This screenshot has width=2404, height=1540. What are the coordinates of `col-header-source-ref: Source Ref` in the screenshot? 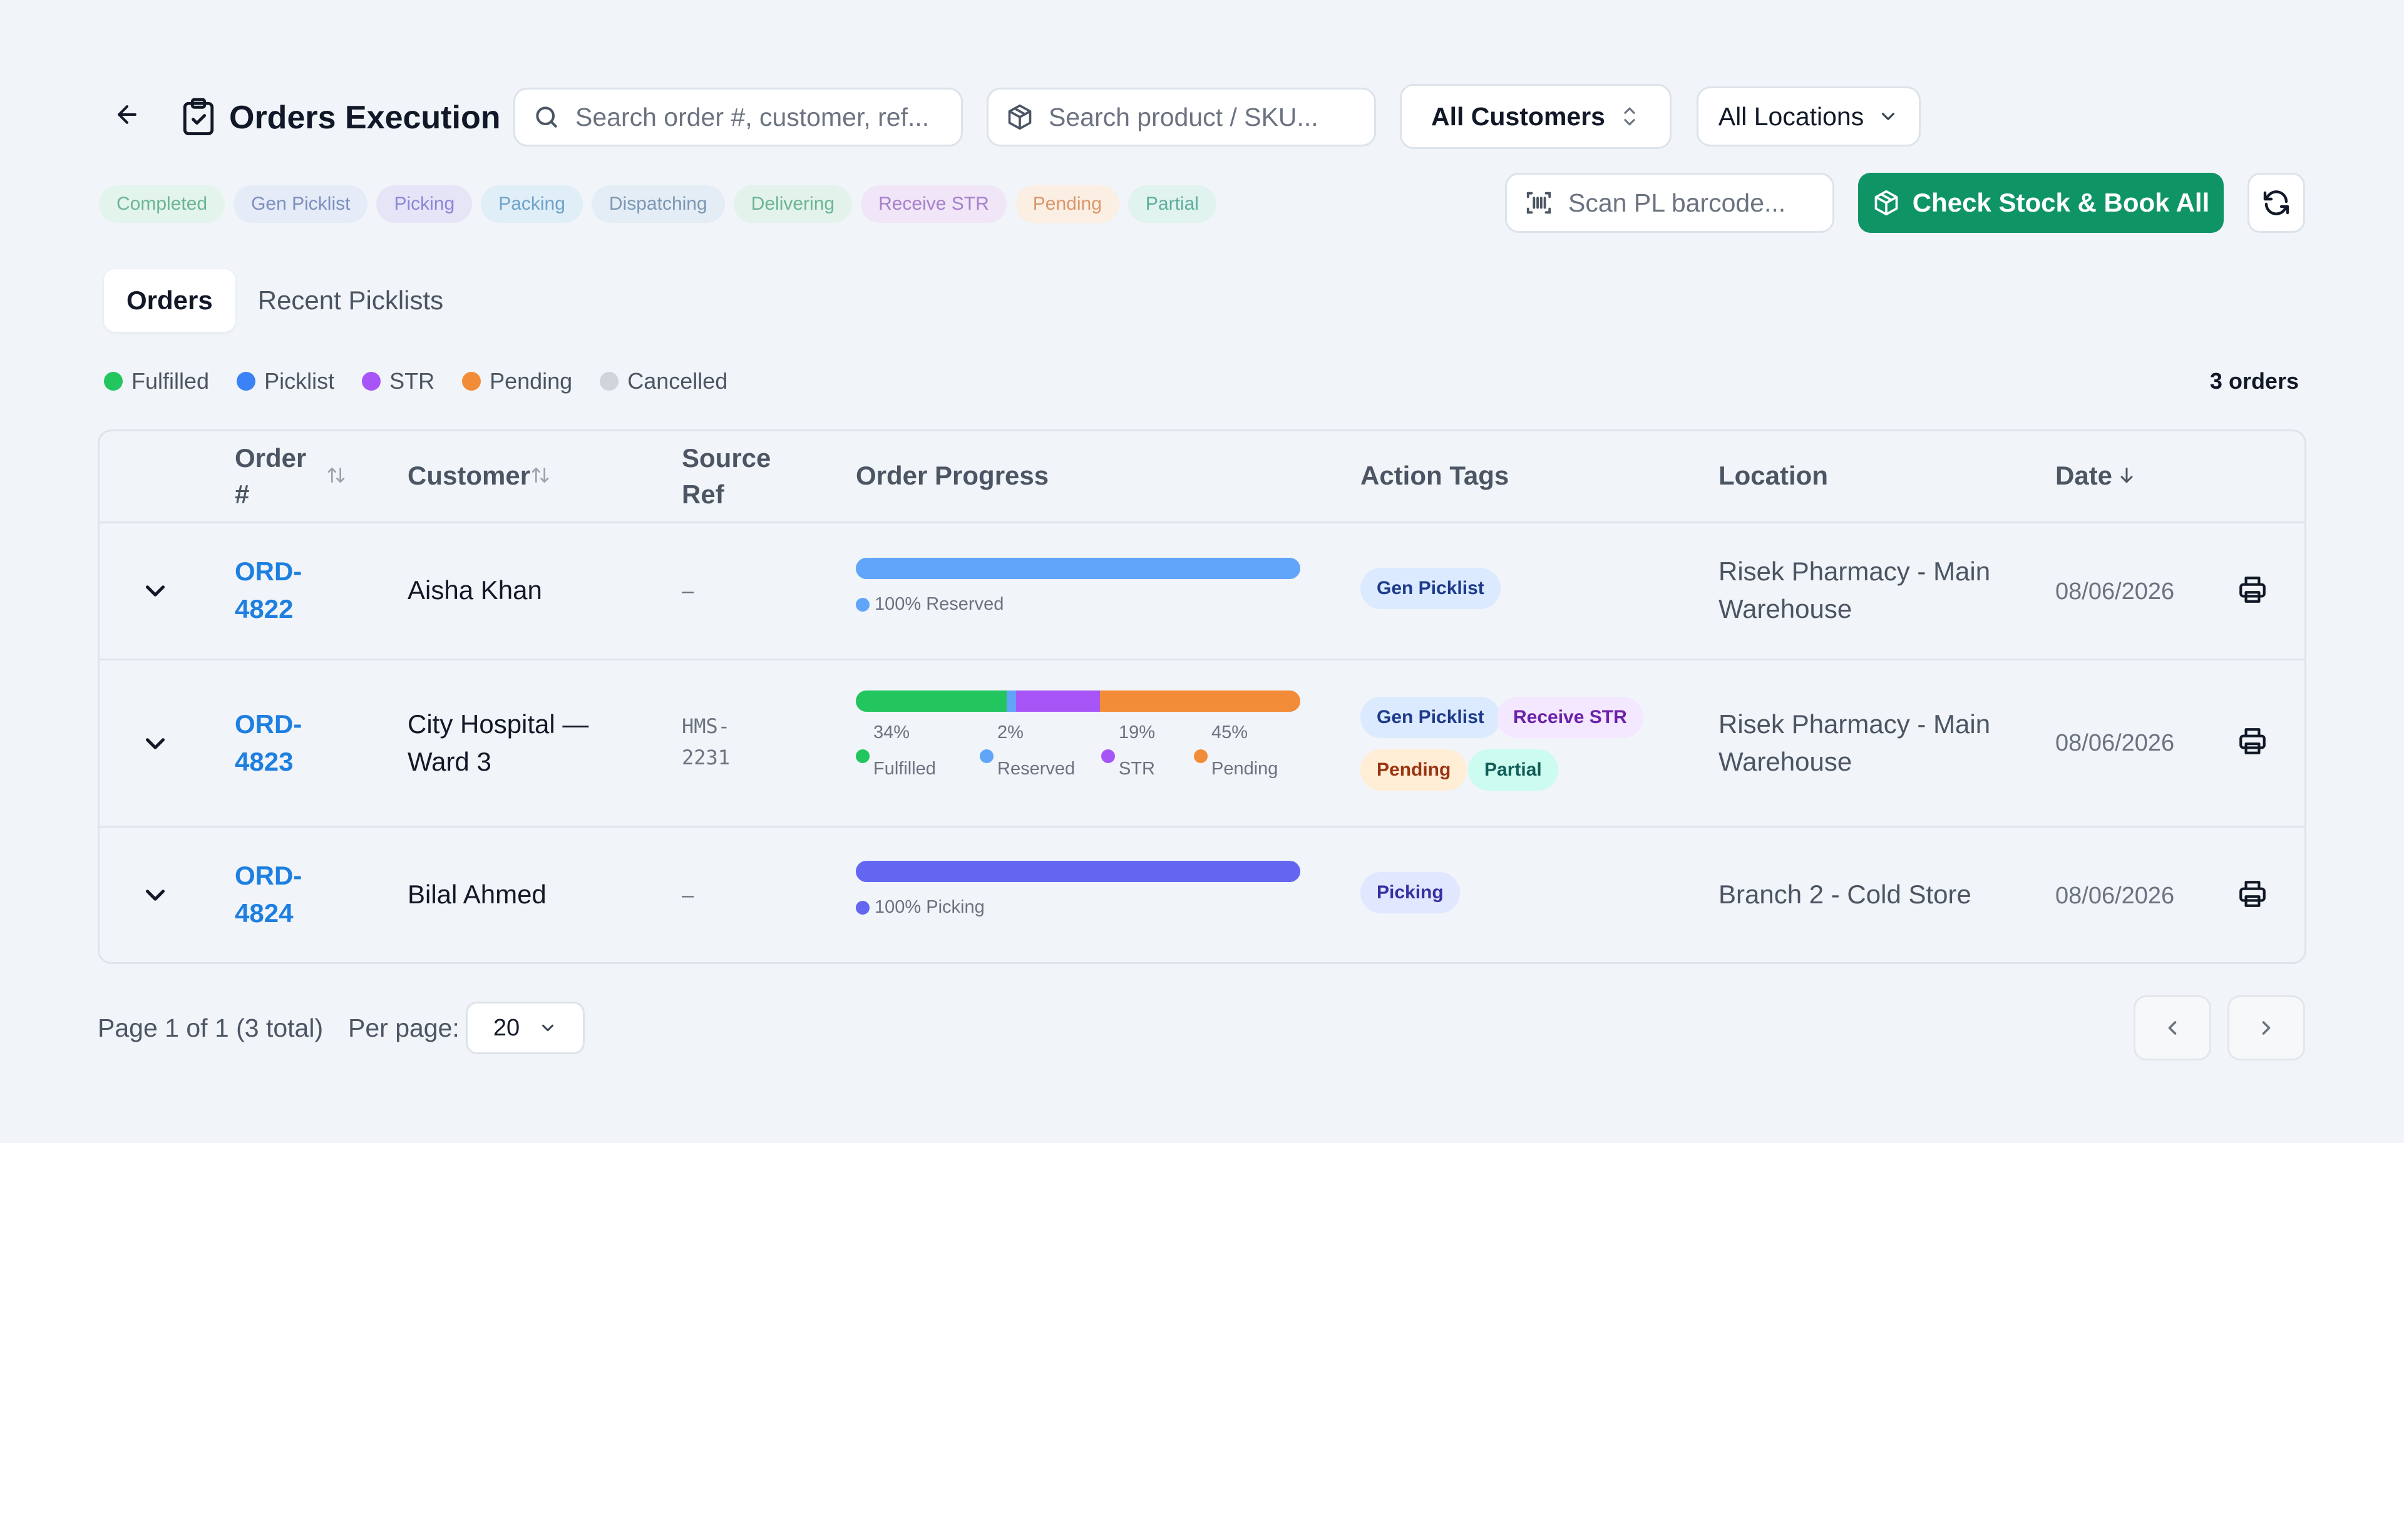 It's located at (726, 476).